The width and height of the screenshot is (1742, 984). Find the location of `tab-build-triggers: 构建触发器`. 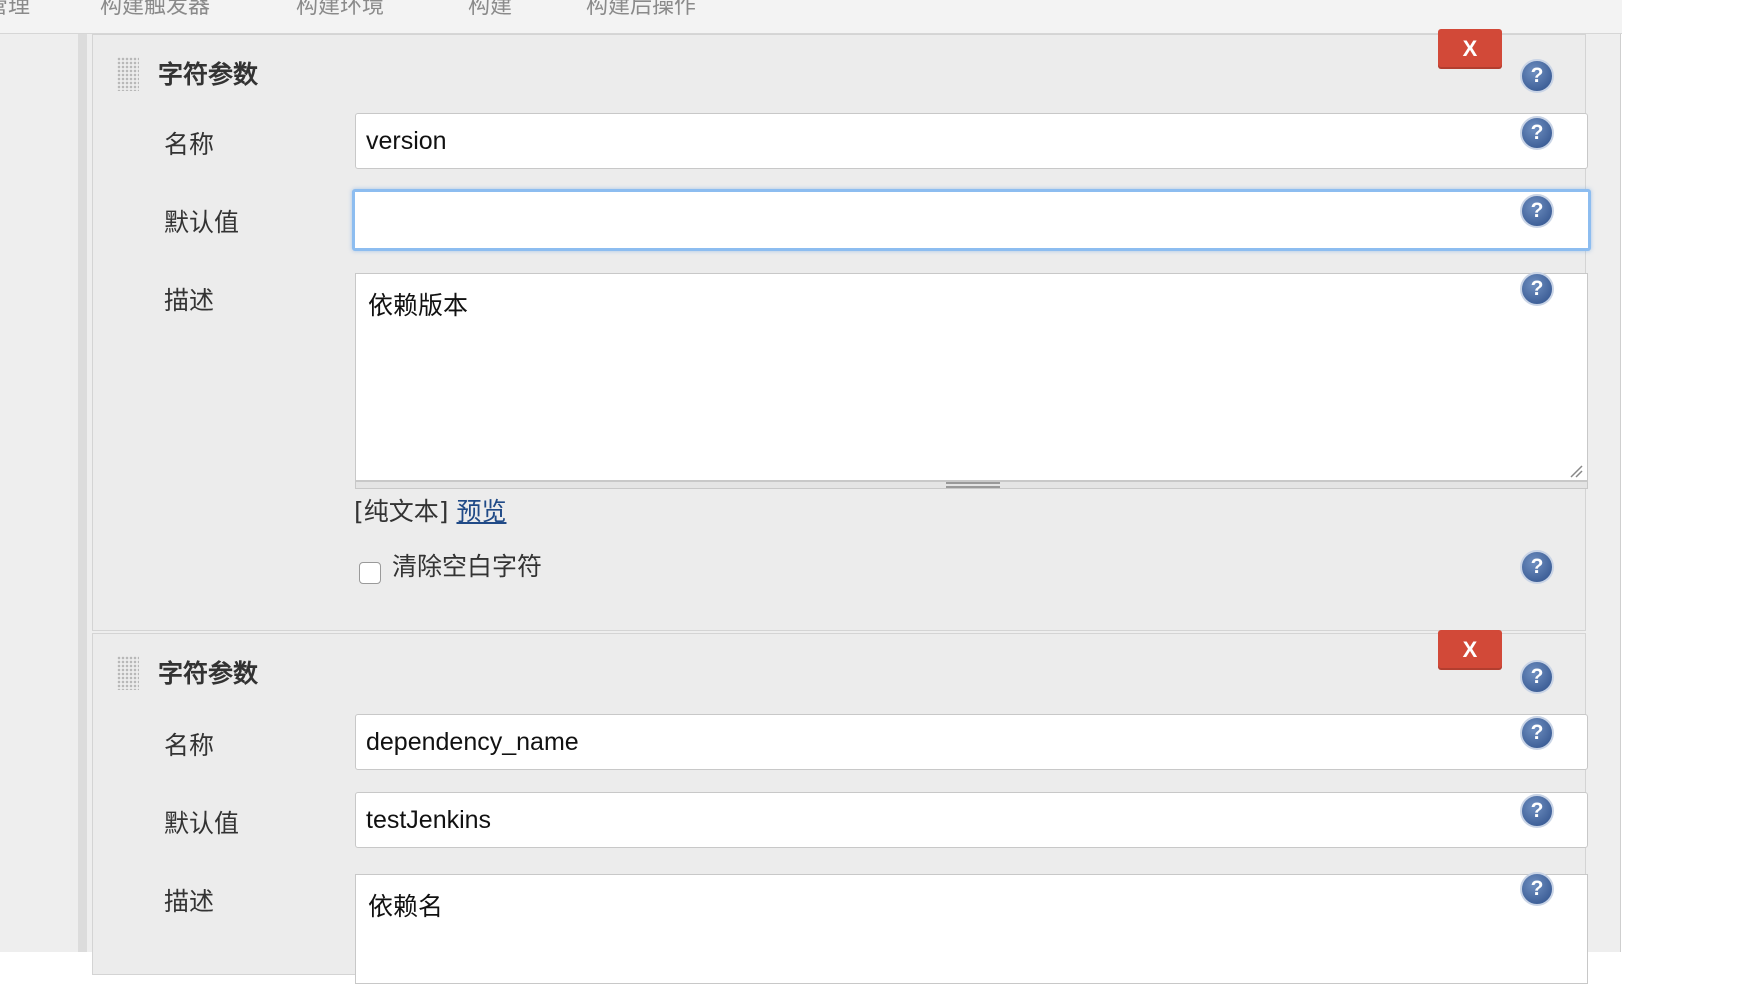

tab-build-triggers: 构建触发器 is located at coordinates (155, 10).